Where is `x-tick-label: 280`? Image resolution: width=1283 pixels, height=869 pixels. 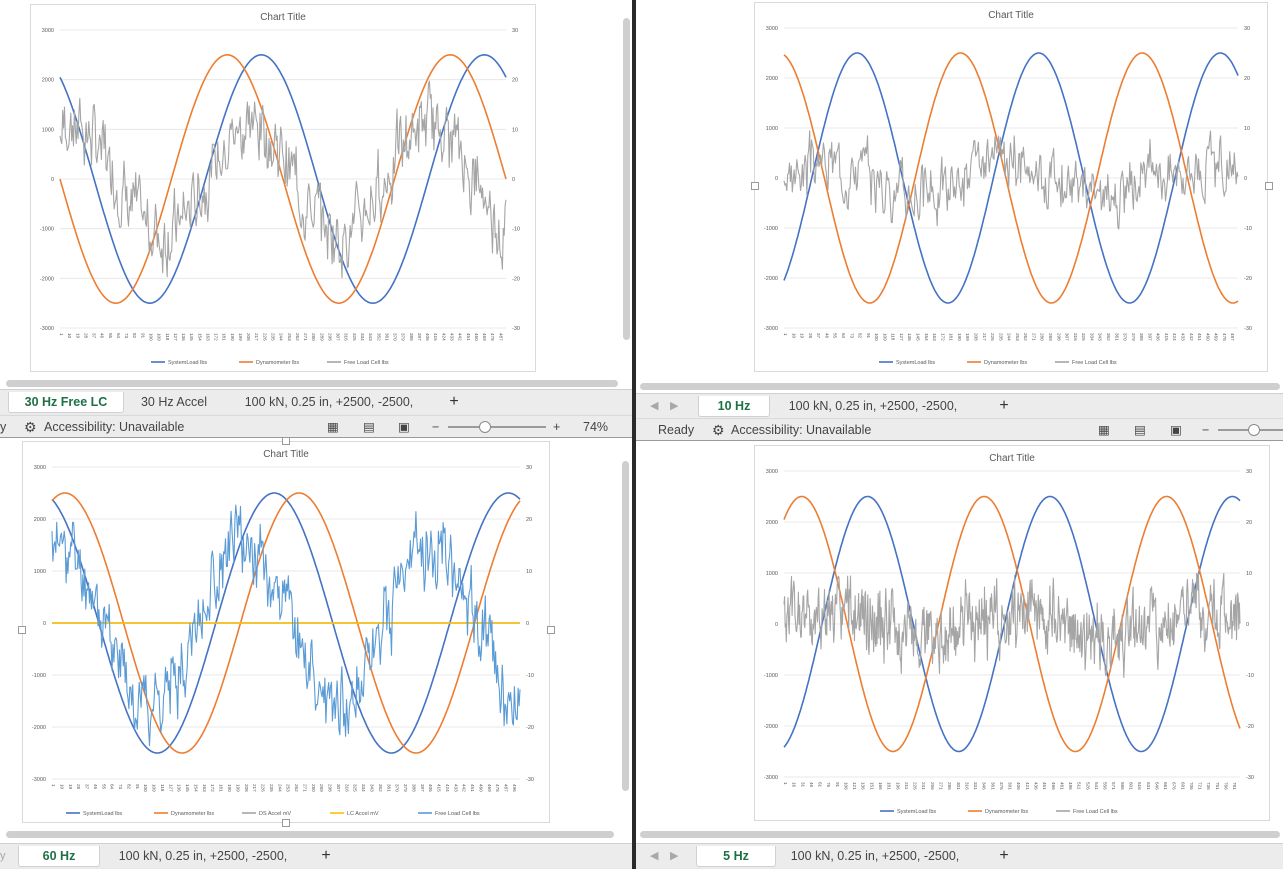
x-tick-label: 280 is located at coordinates (1042, 337).